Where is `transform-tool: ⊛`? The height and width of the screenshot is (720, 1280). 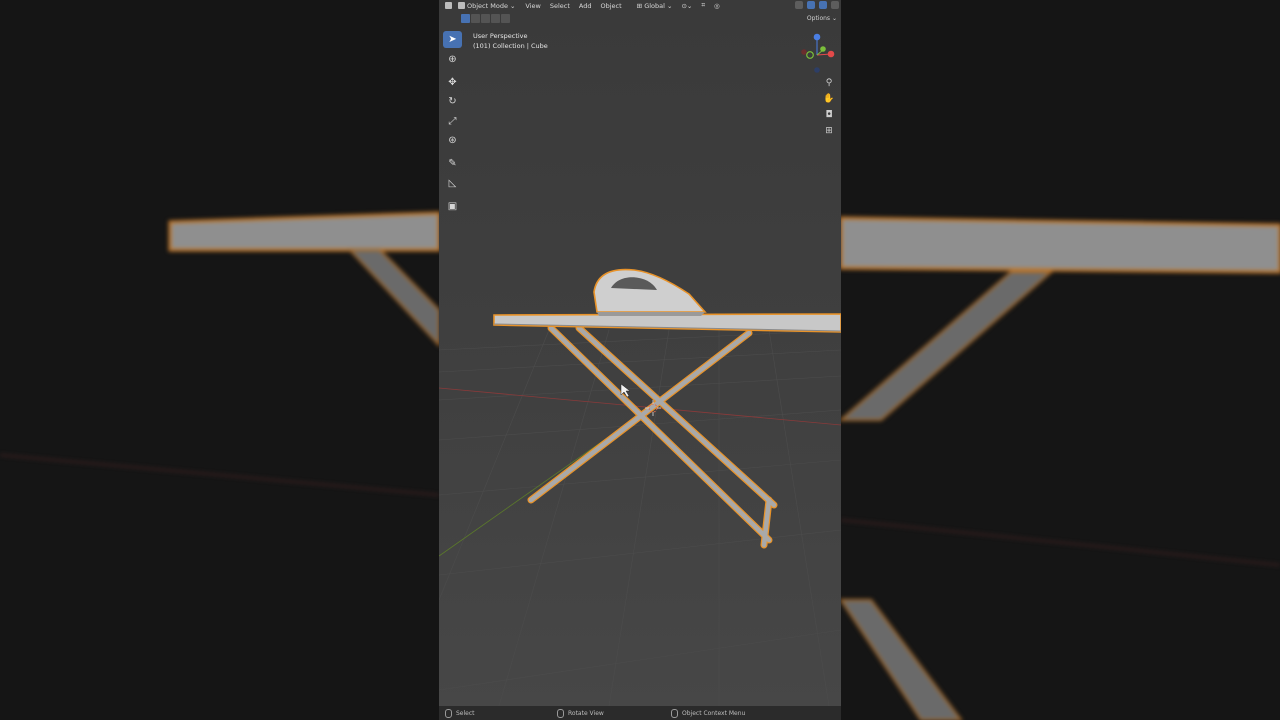
transform-tool: ⊛ is located at coordinates (452, 140).